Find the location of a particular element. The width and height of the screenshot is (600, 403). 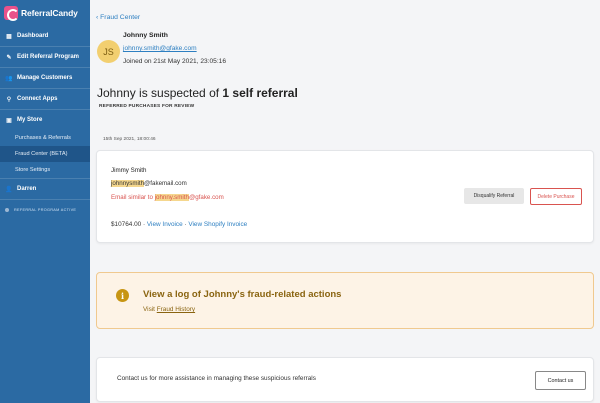

dashboard-icon: ▦ is located at coordinates (9, 36).